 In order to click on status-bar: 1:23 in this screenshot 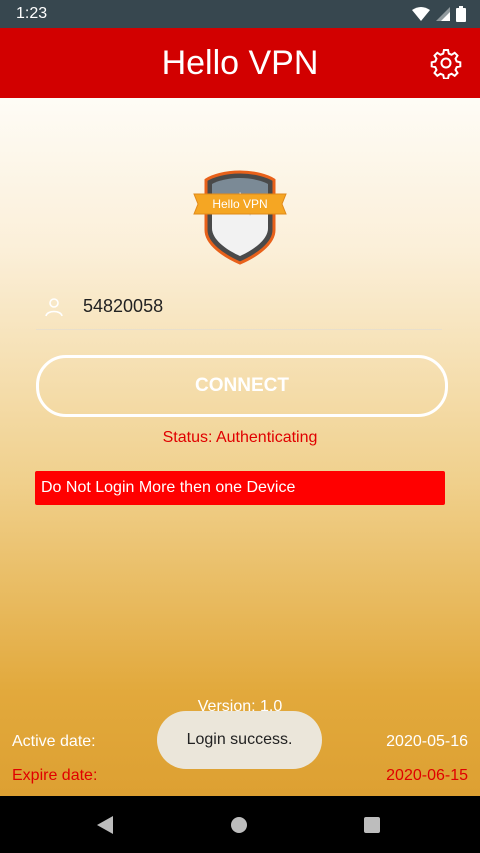, I will do `click(240, 14)`.